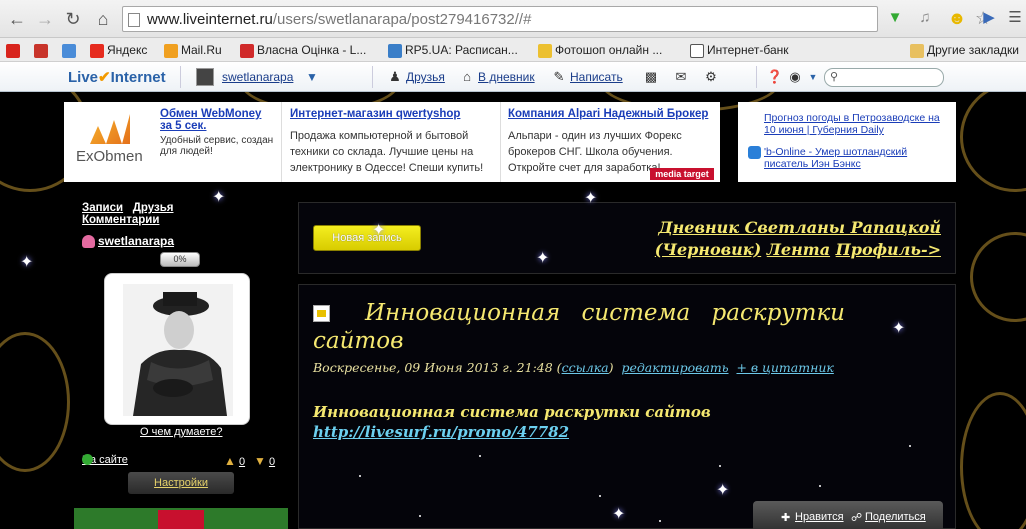 This screenshot has height=529, width=1026. I want to click on like-button: Нравится, so click(819, 517).